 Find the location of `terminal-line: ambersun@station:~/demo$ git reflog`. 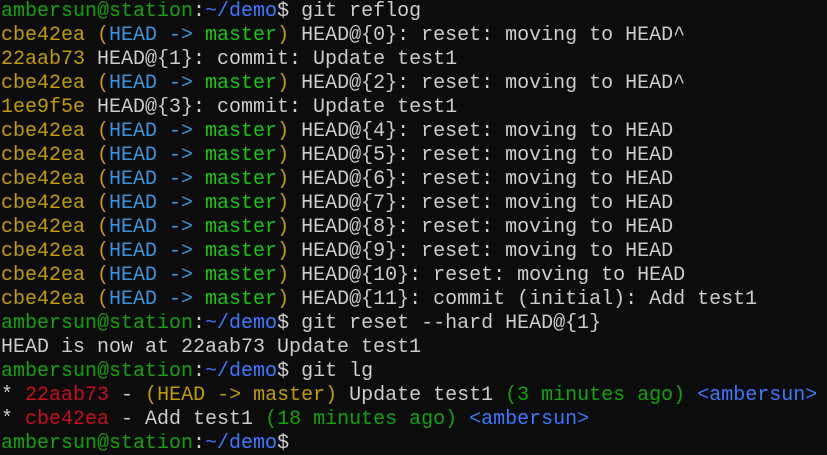

terminal-line: ambersun@station:~/demo$ git reflog is located at coordinates (414, 12).